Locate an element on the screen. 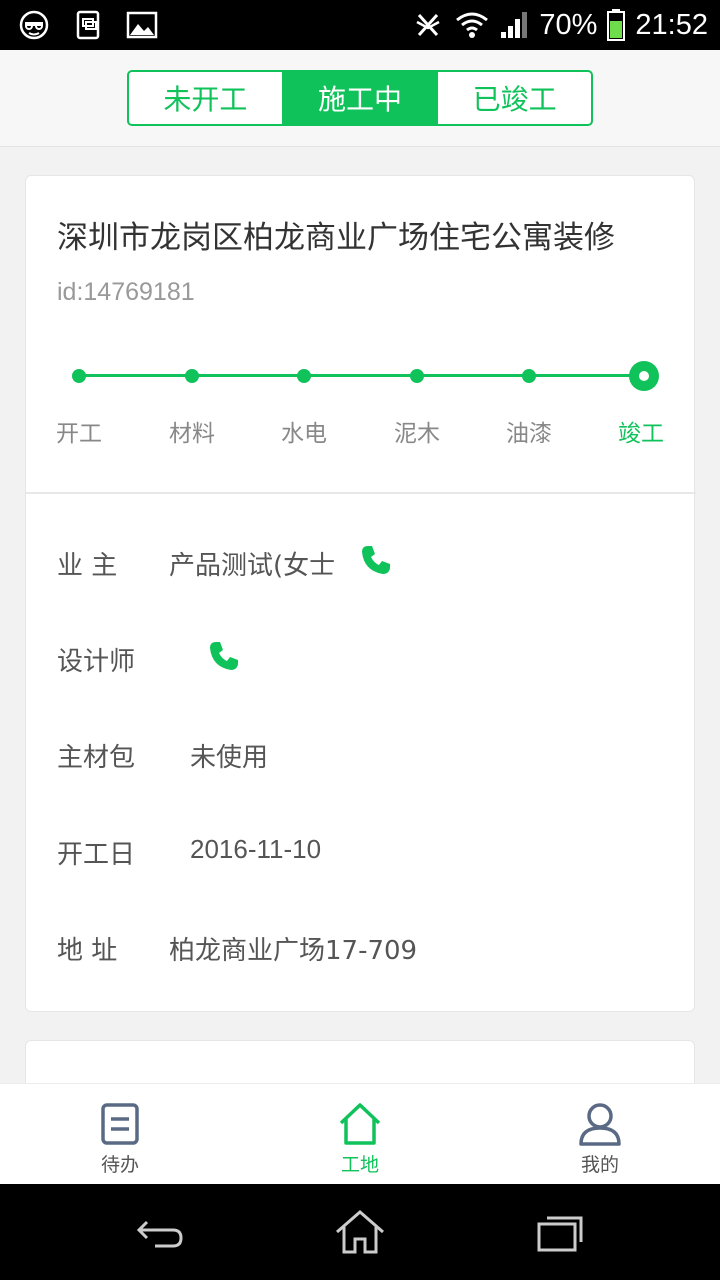 Image resolution: width=720 pixels, height=1280 pixels. nav-todo: 待办 is located at coordinates (120, 1134).